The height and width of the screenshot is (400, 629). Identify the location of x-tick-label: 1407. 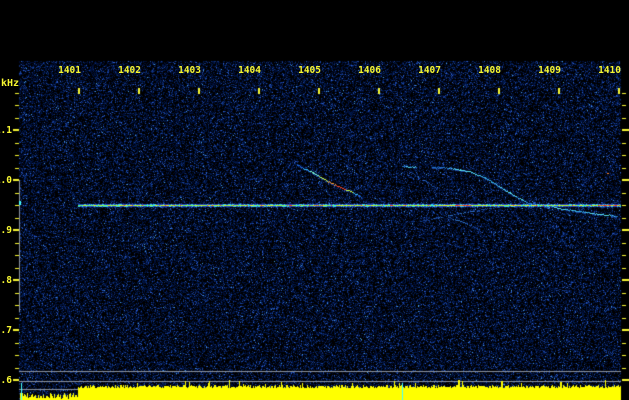
(429, 70).